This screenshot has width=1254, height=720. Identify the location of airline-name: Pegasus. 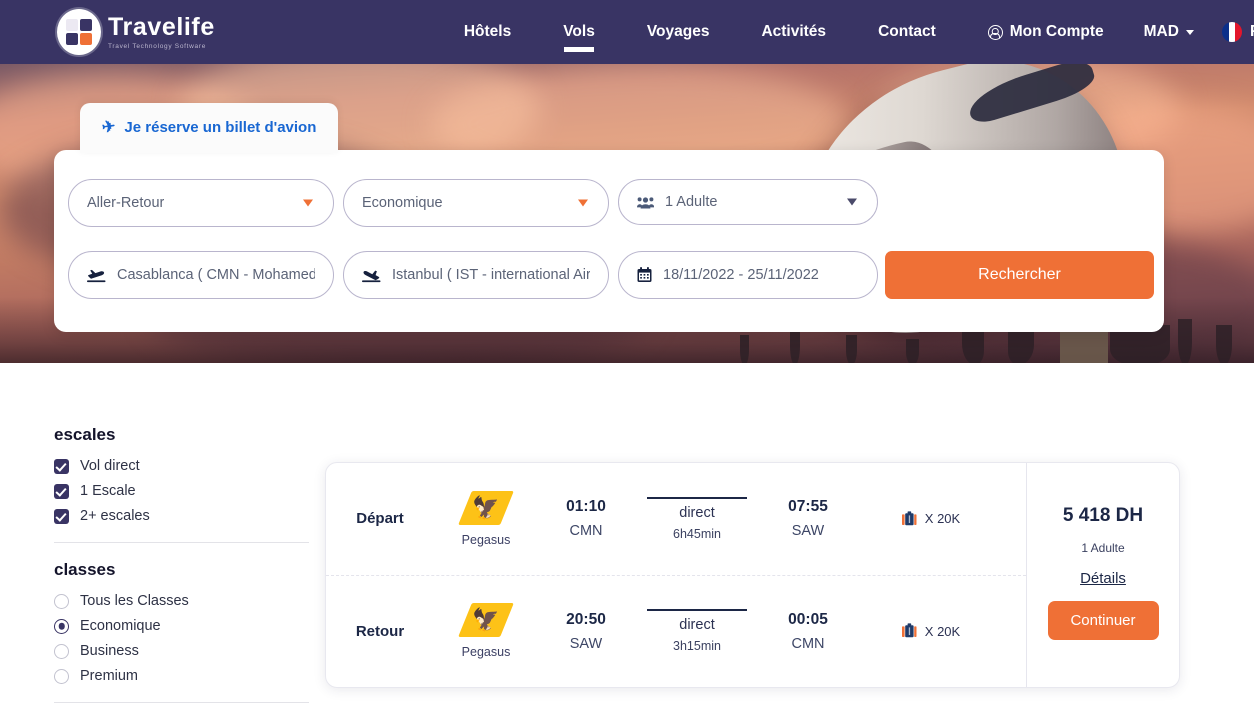
(486, 539).